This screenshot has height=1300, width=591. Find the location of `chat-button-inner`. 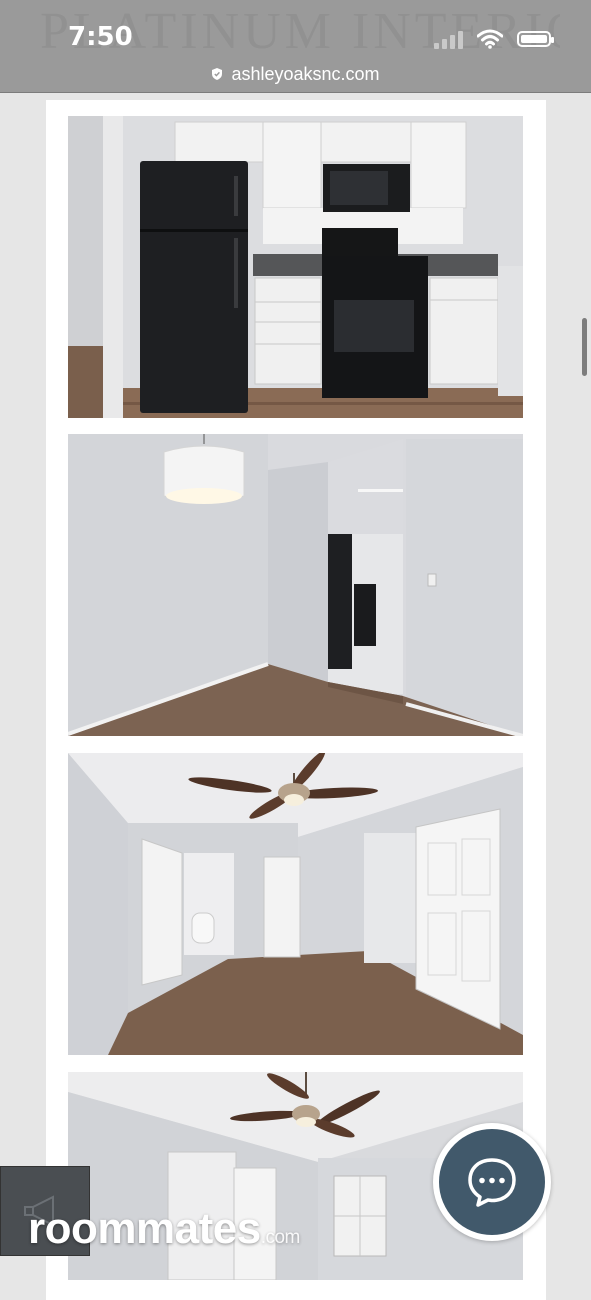

chat-button-inner is located at coordinates (492, 1182).